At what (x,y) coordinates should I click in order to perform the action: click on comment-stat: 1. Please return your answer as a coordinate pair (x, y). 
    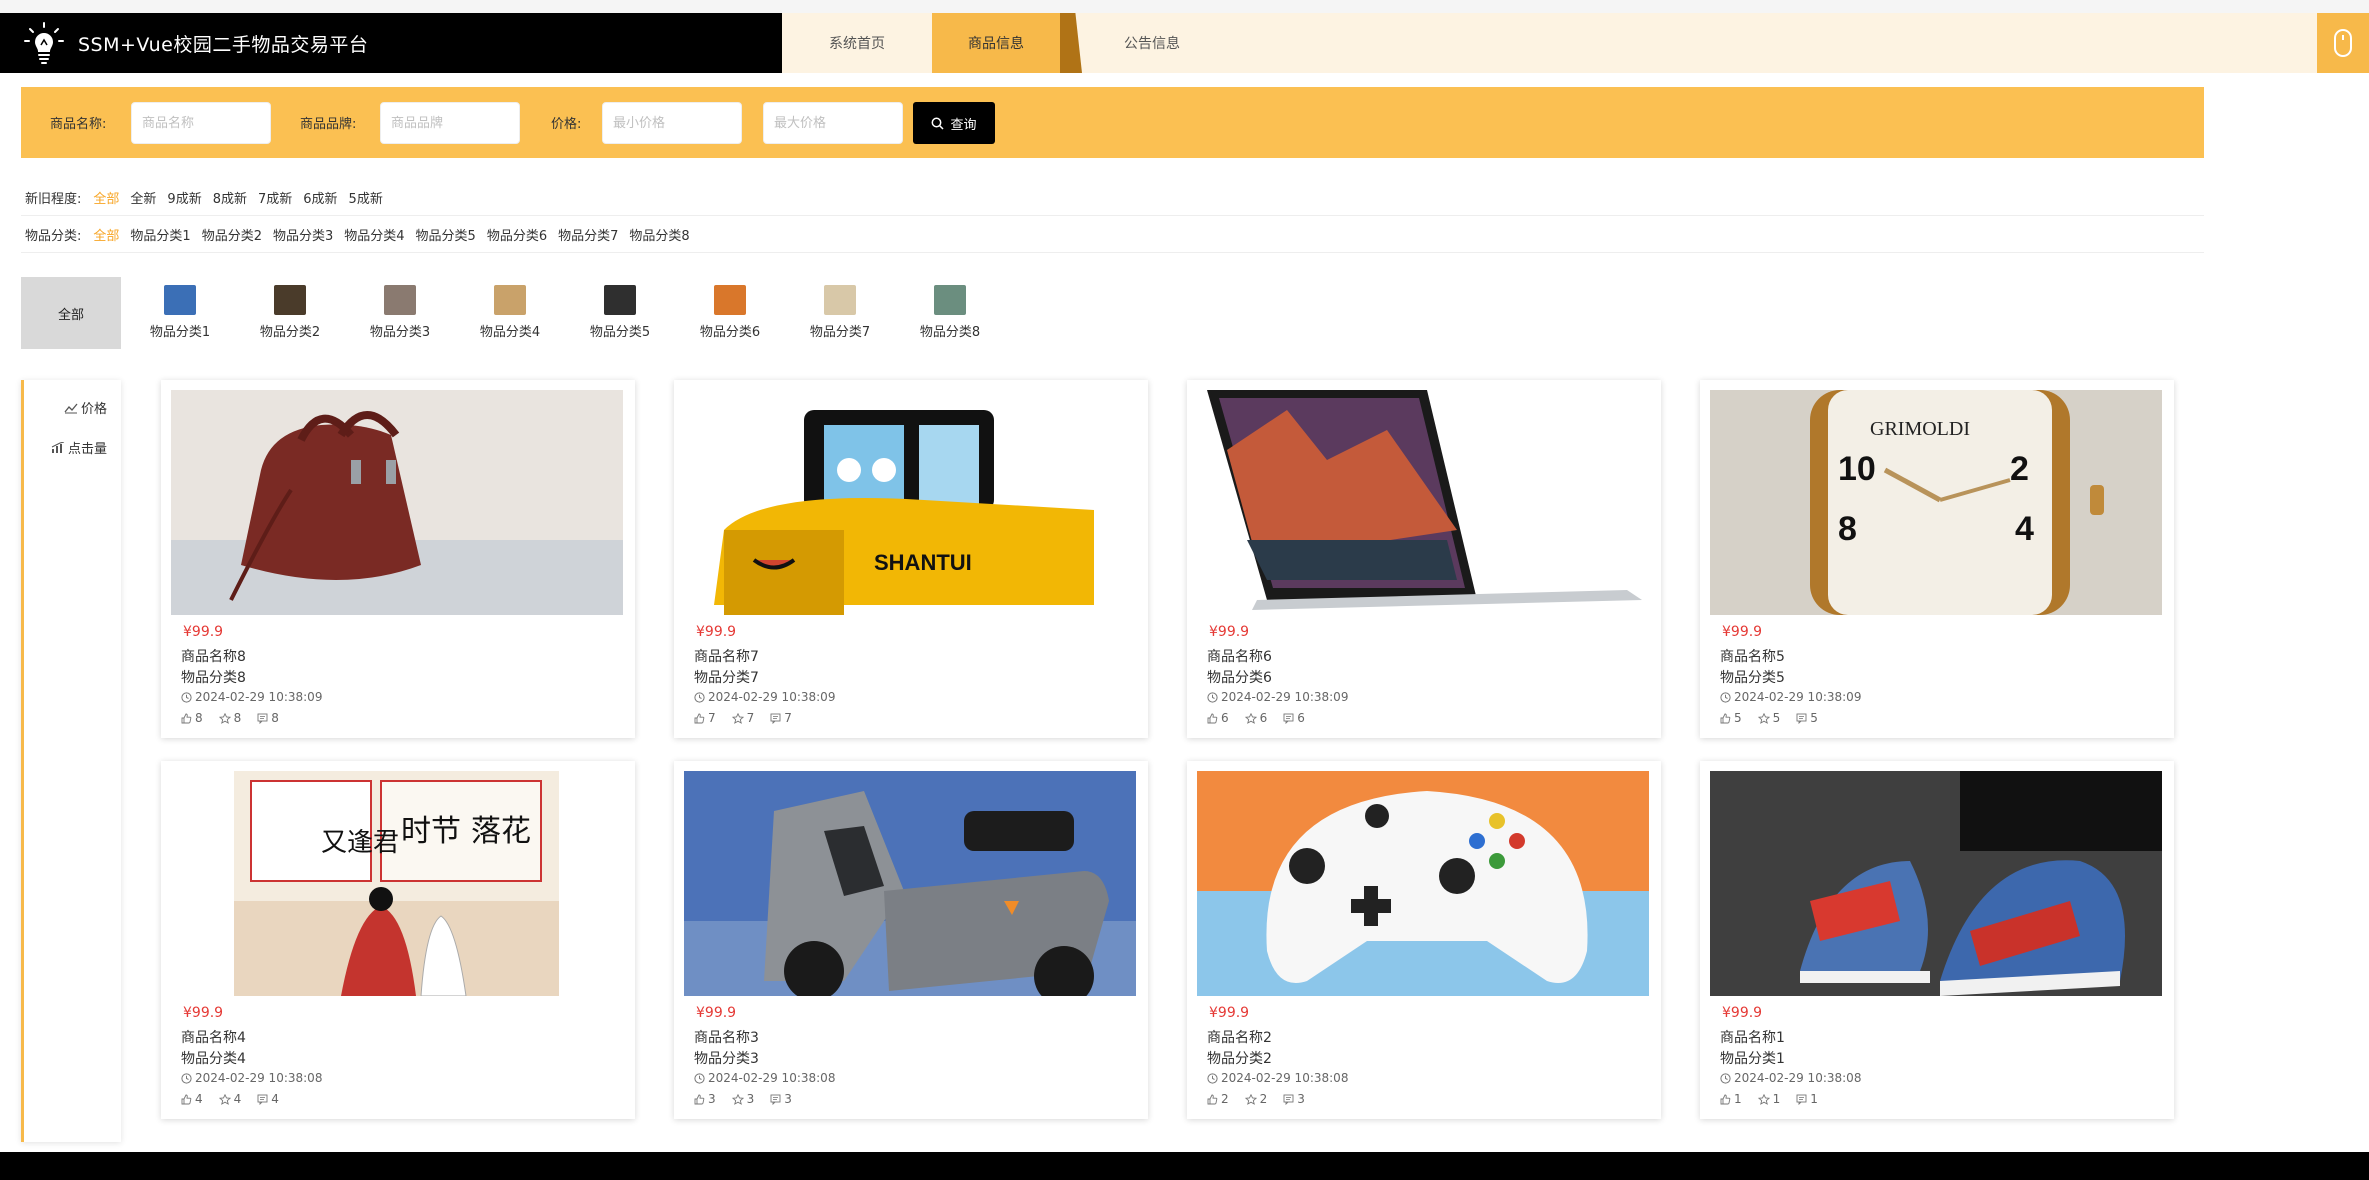
    Looking at the image, I should click on (1807, 1099).